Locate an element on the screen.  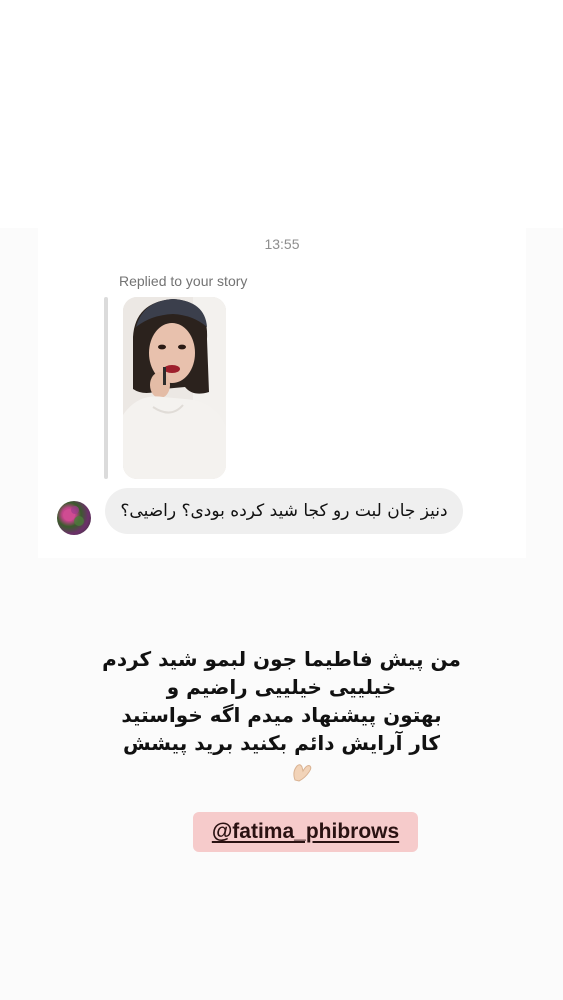
mention-sticker: @fatima_phibrows is located at coordinates (305, 832).